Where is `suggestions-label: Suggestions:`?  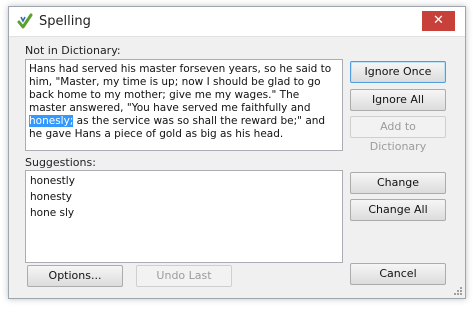 suggestions-label: Suggestions: is located at coordinates (60, 162).